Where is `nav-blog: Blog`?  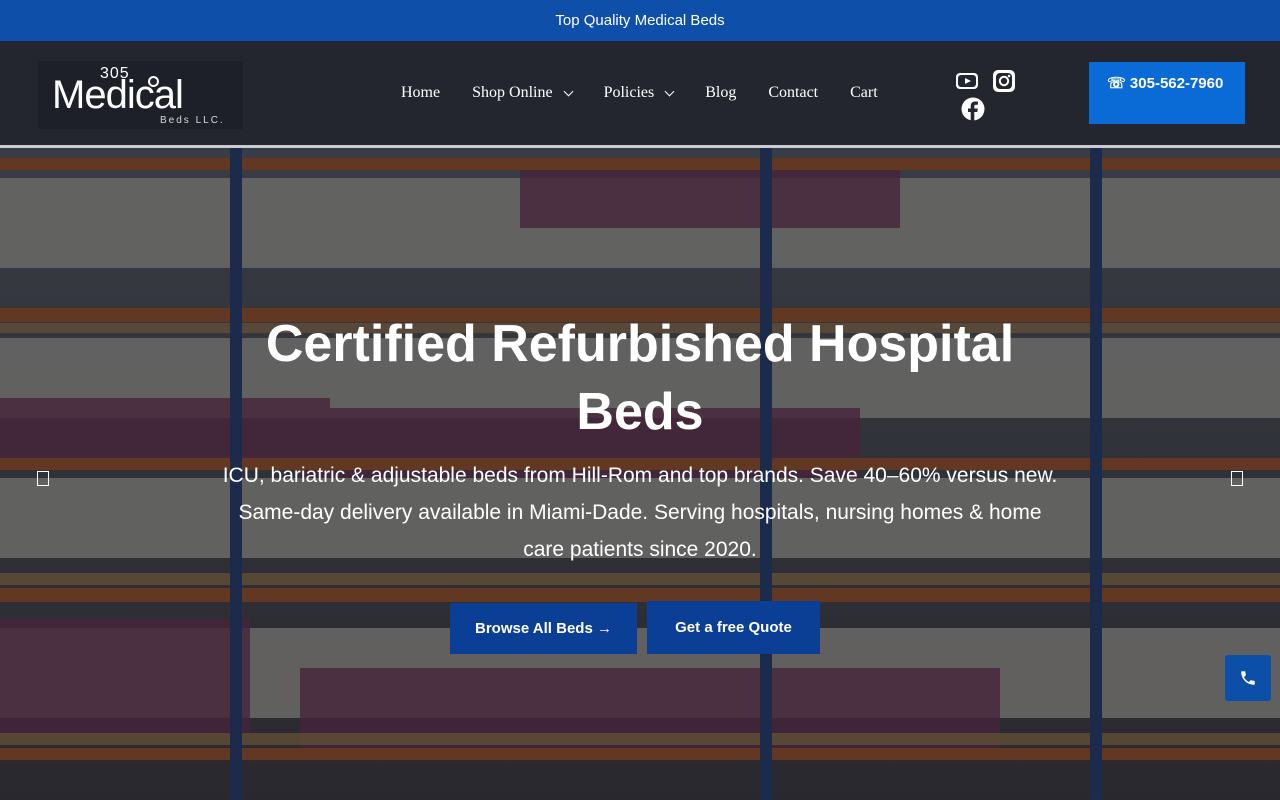 nav-blog: Blog is located at coordinates (720, 93).